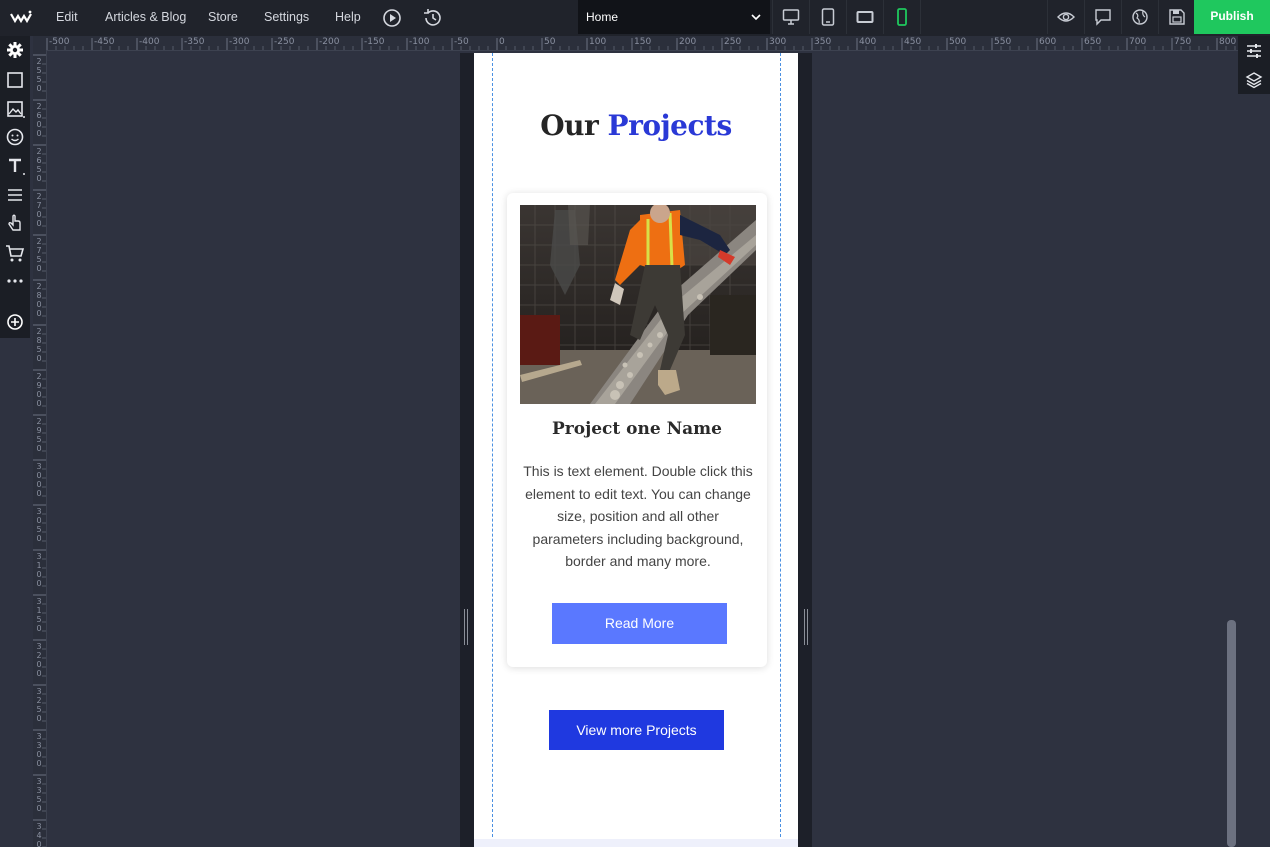 Image resolution: width=1270 pixels, height=847 pixels. What do you see at coordinates (39, 390) in the screenshot?
I see `ruler-label: 2900` at bounding box center [39, 390].